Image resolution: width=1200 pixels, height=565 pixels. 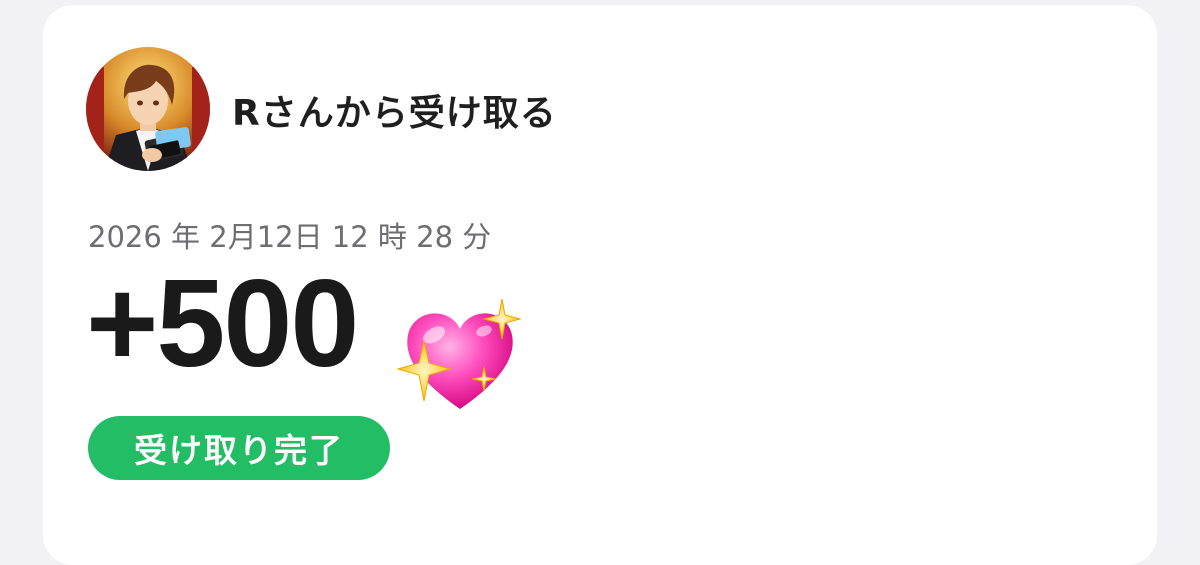 I want to click on amount-value: +500, so click(x=222, y=324).